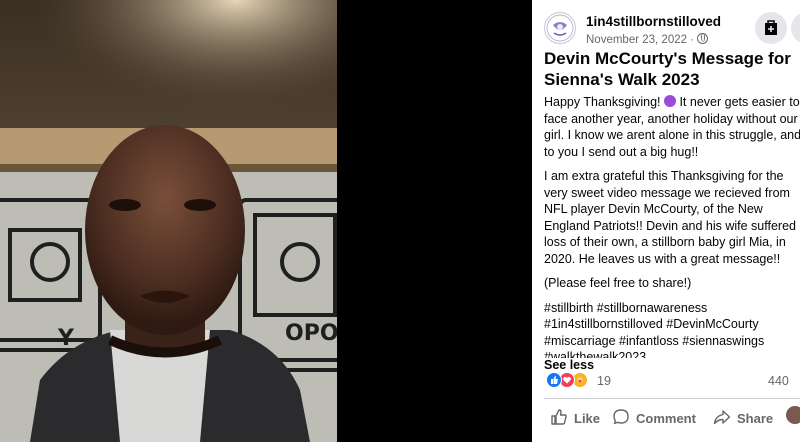 This screenshot has width=800, height=442. What do you see at coordinates (604, 381) in the screenshot?
I see `reaction-count: 19` at bounding box center [604, 381].